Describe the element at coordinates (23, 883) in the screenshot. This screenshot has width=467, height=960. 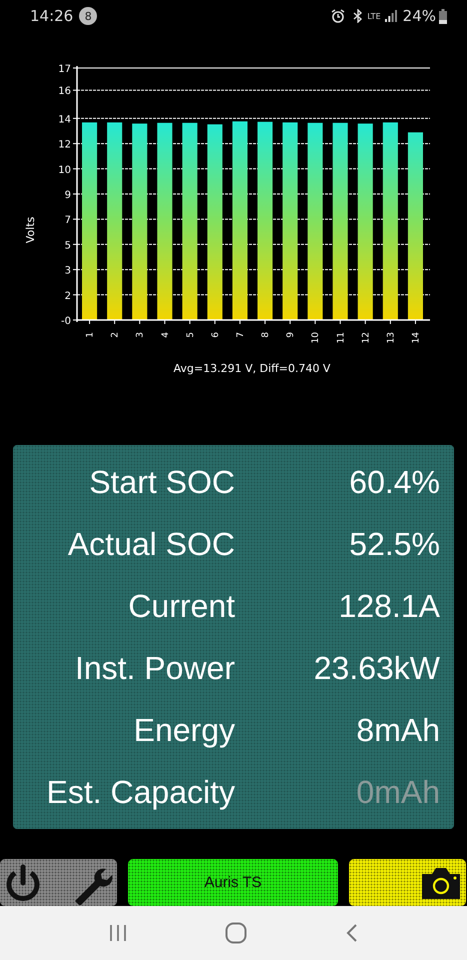
I see `power-icon` at that location.